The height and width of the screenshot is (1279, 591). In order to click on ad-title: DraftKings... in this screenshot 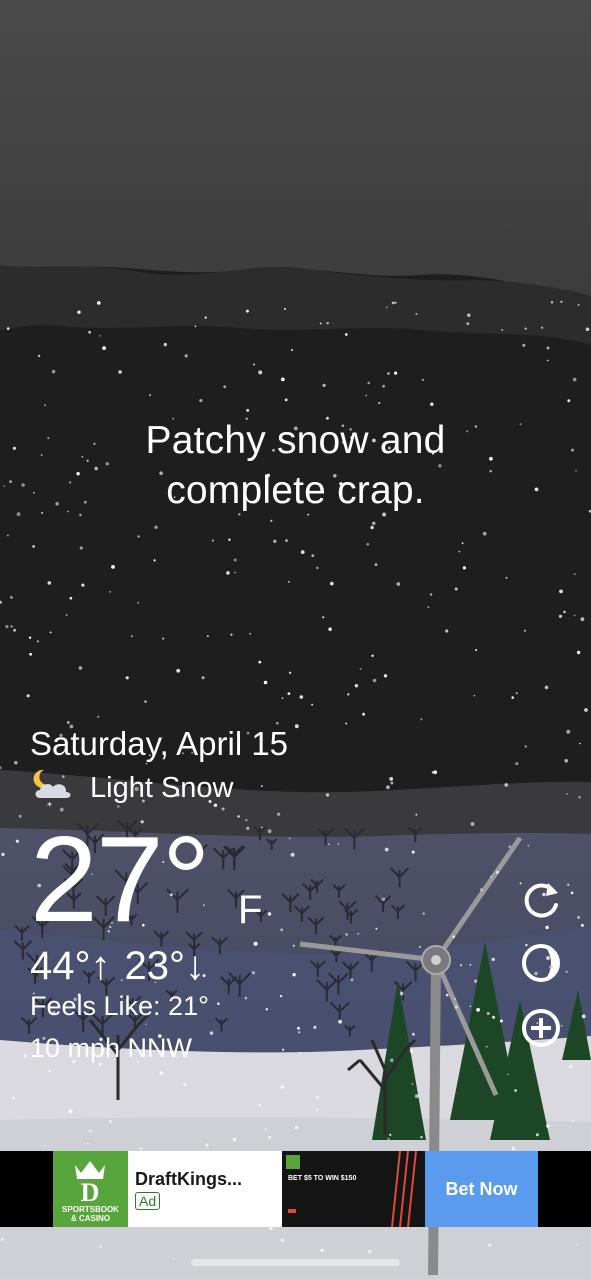, I will do `click(189, 1179)`.